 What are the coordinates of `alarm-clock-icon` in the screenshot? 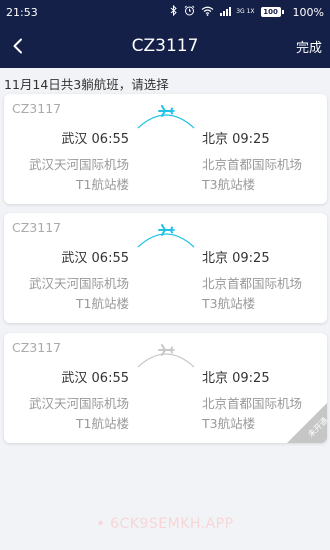 It's located at (189, 12).